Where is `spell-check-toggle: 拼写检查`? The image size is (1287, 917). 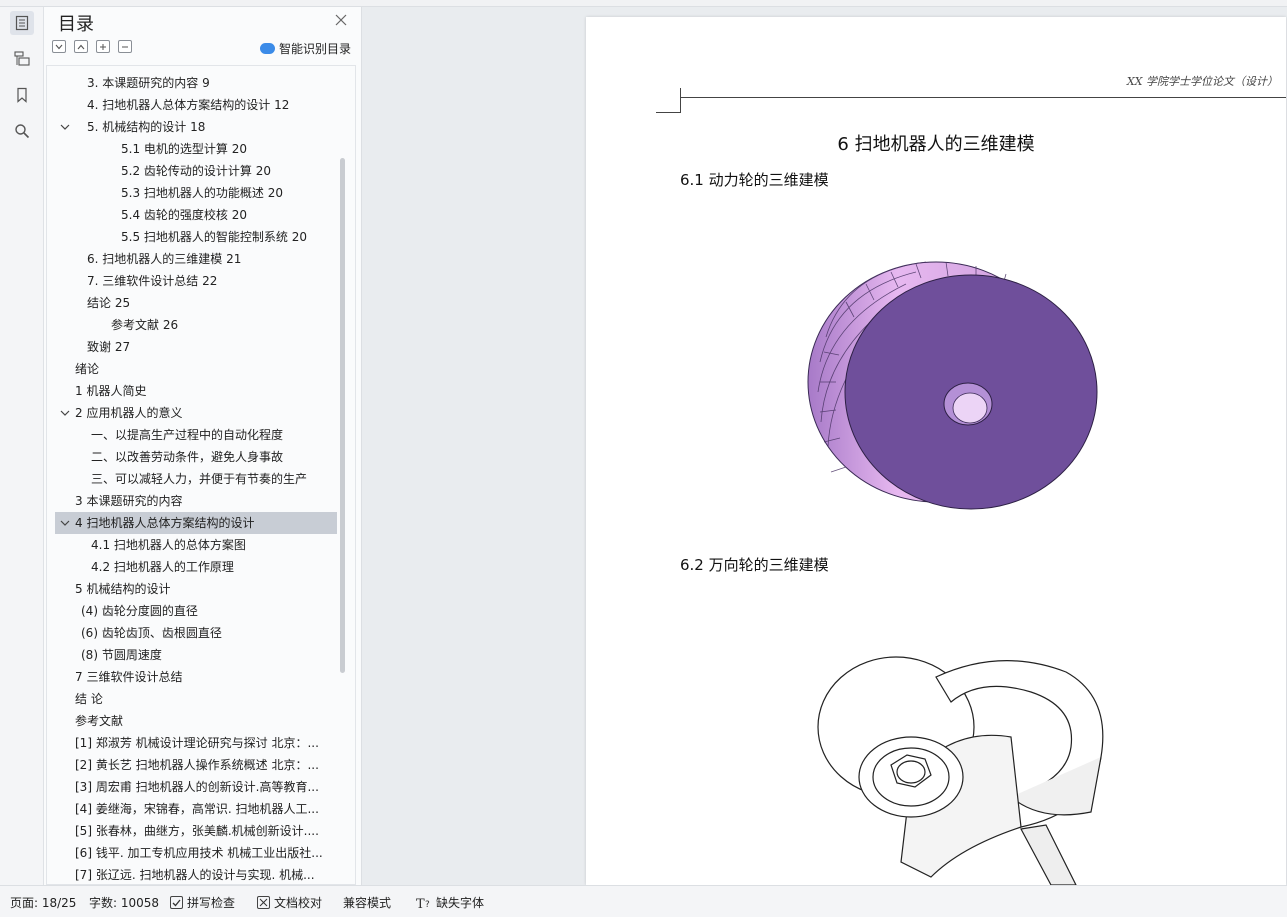
spell-check-toggle: 拼写检查 is located at coordinates (202, 902).